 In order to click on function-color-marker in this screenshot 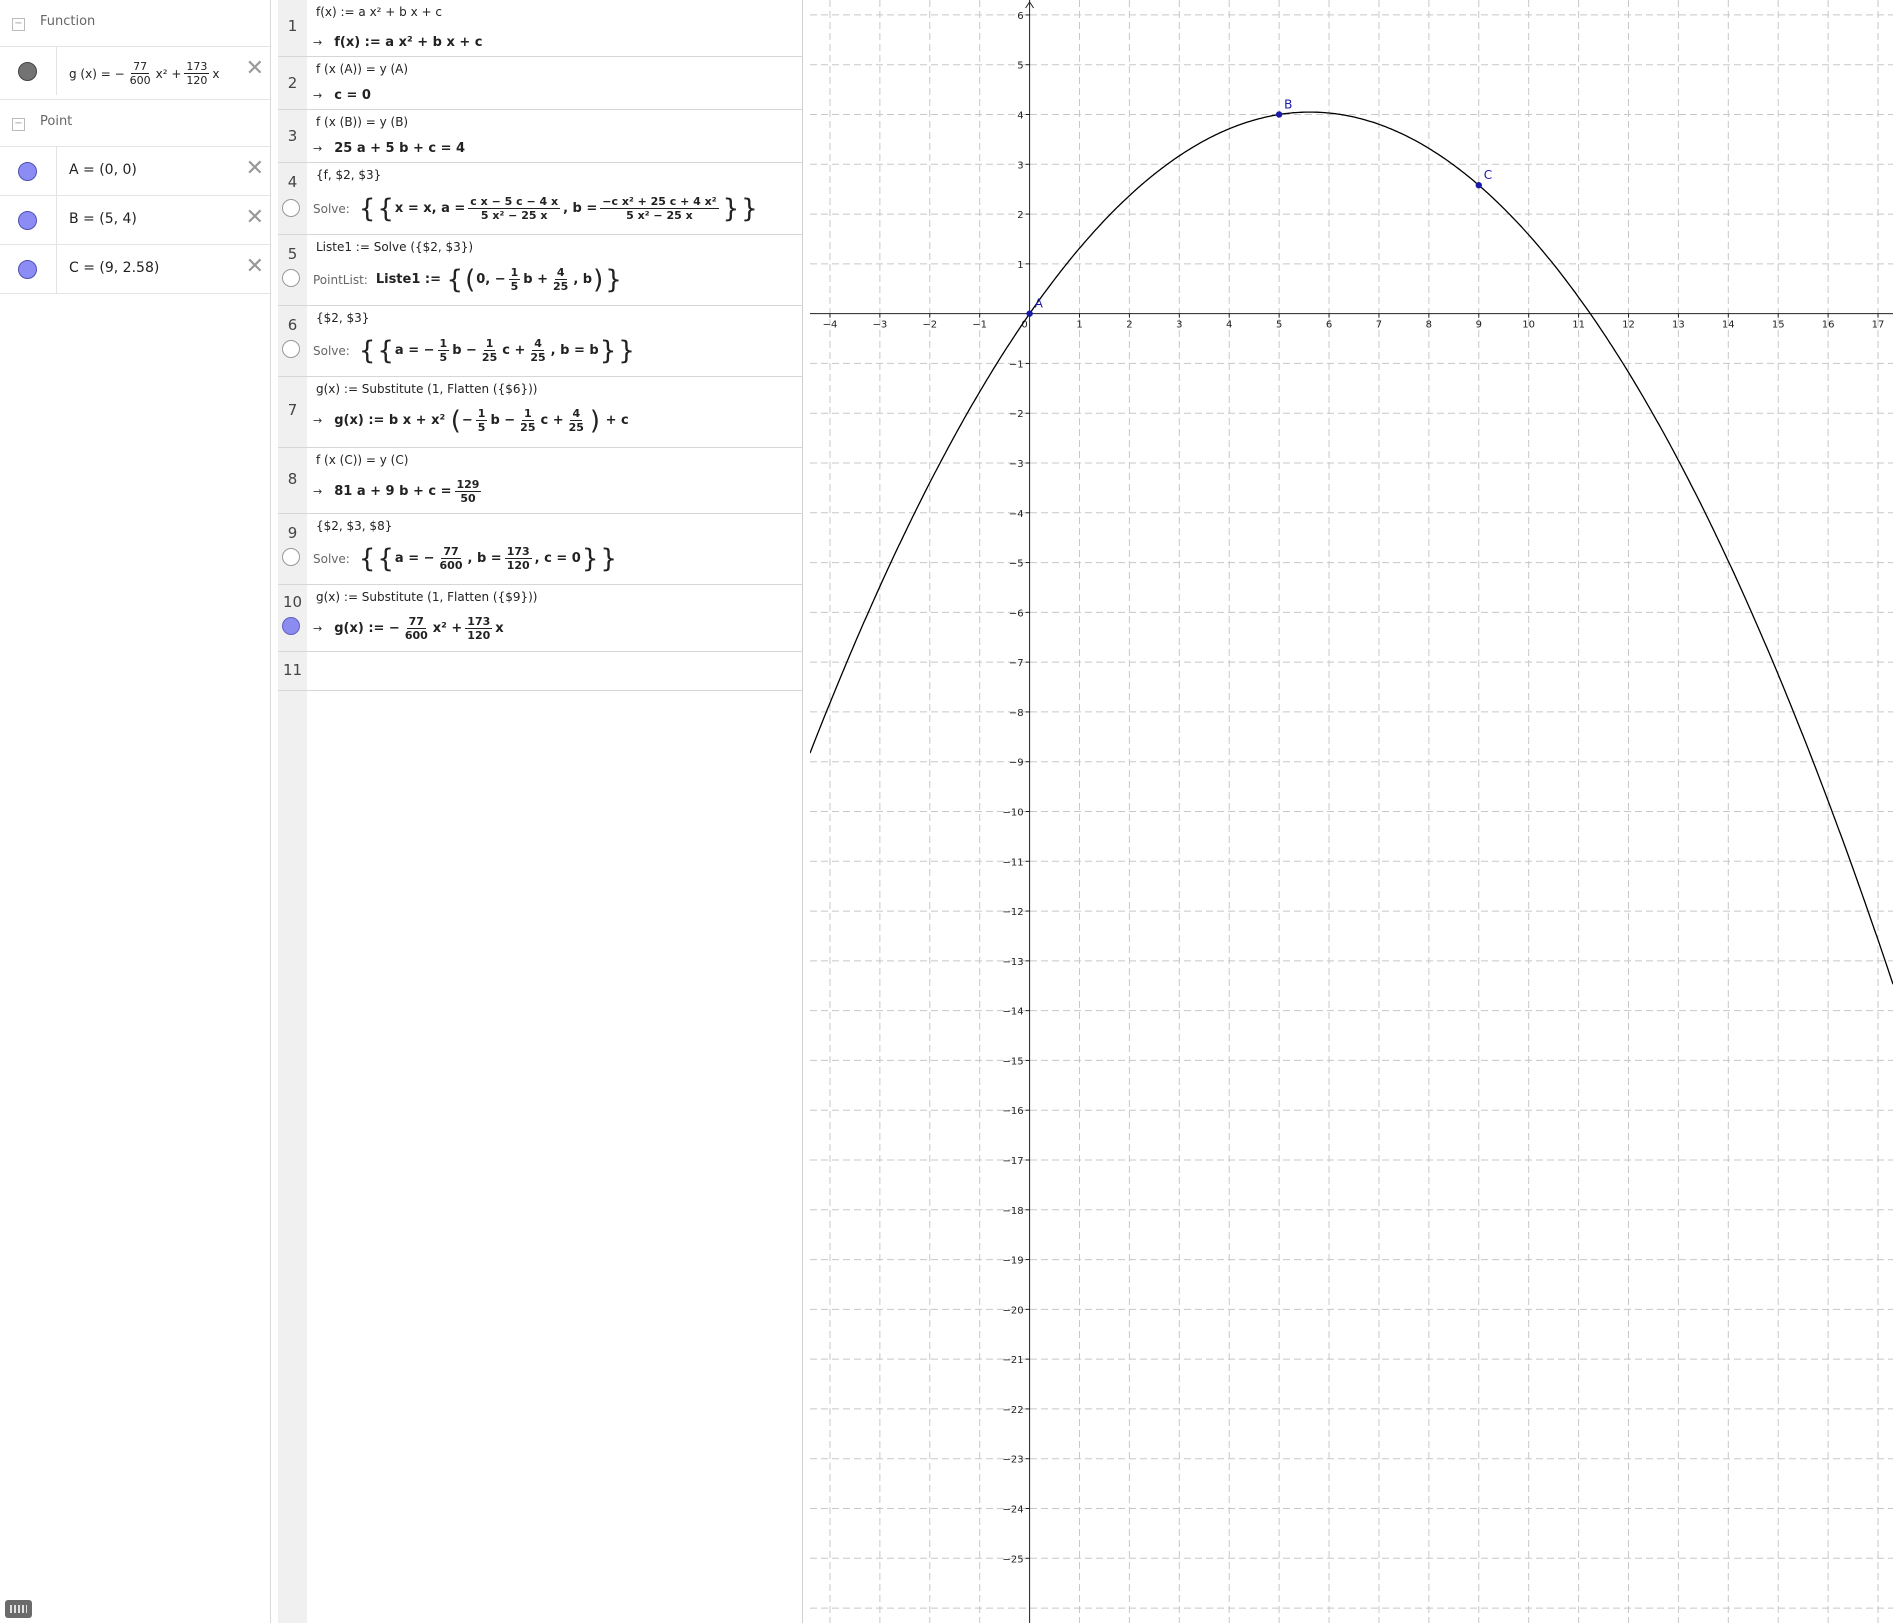, I will do `click(27, 71)`.